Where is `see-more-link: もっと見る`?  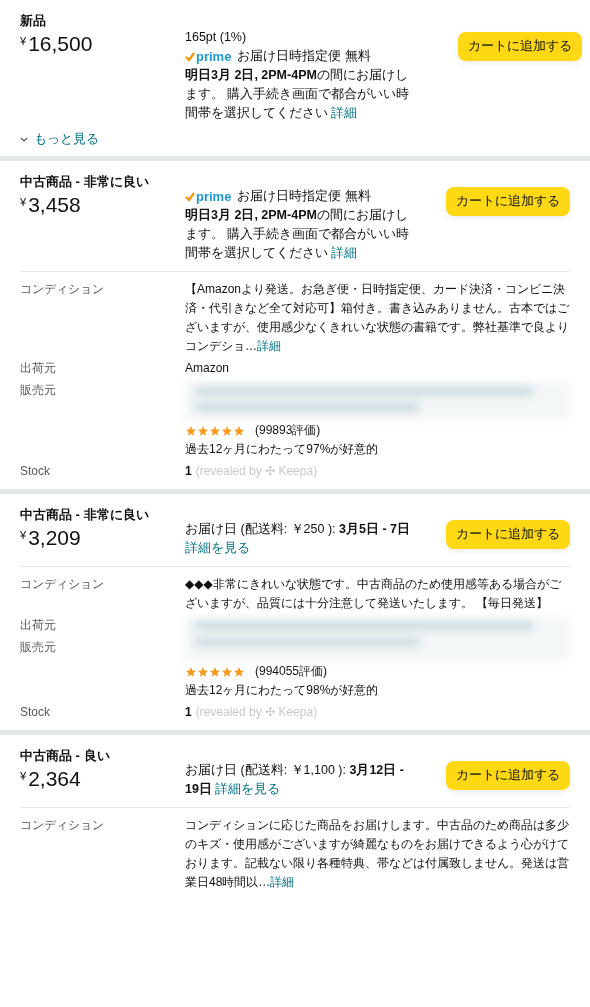
see-more-link: もっと見る is located at coordinates (59, 139).